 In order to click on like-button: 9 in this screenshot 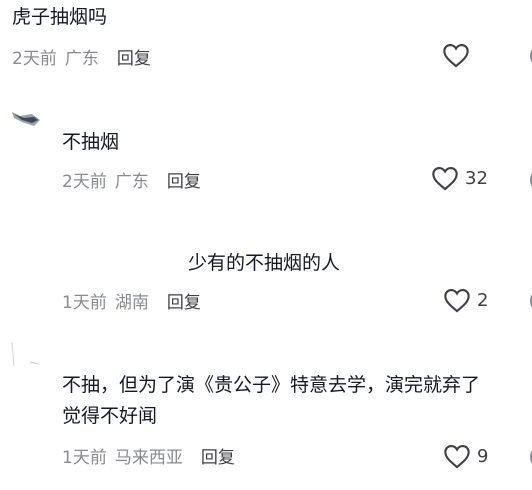, I will do `click(465, 456)`.